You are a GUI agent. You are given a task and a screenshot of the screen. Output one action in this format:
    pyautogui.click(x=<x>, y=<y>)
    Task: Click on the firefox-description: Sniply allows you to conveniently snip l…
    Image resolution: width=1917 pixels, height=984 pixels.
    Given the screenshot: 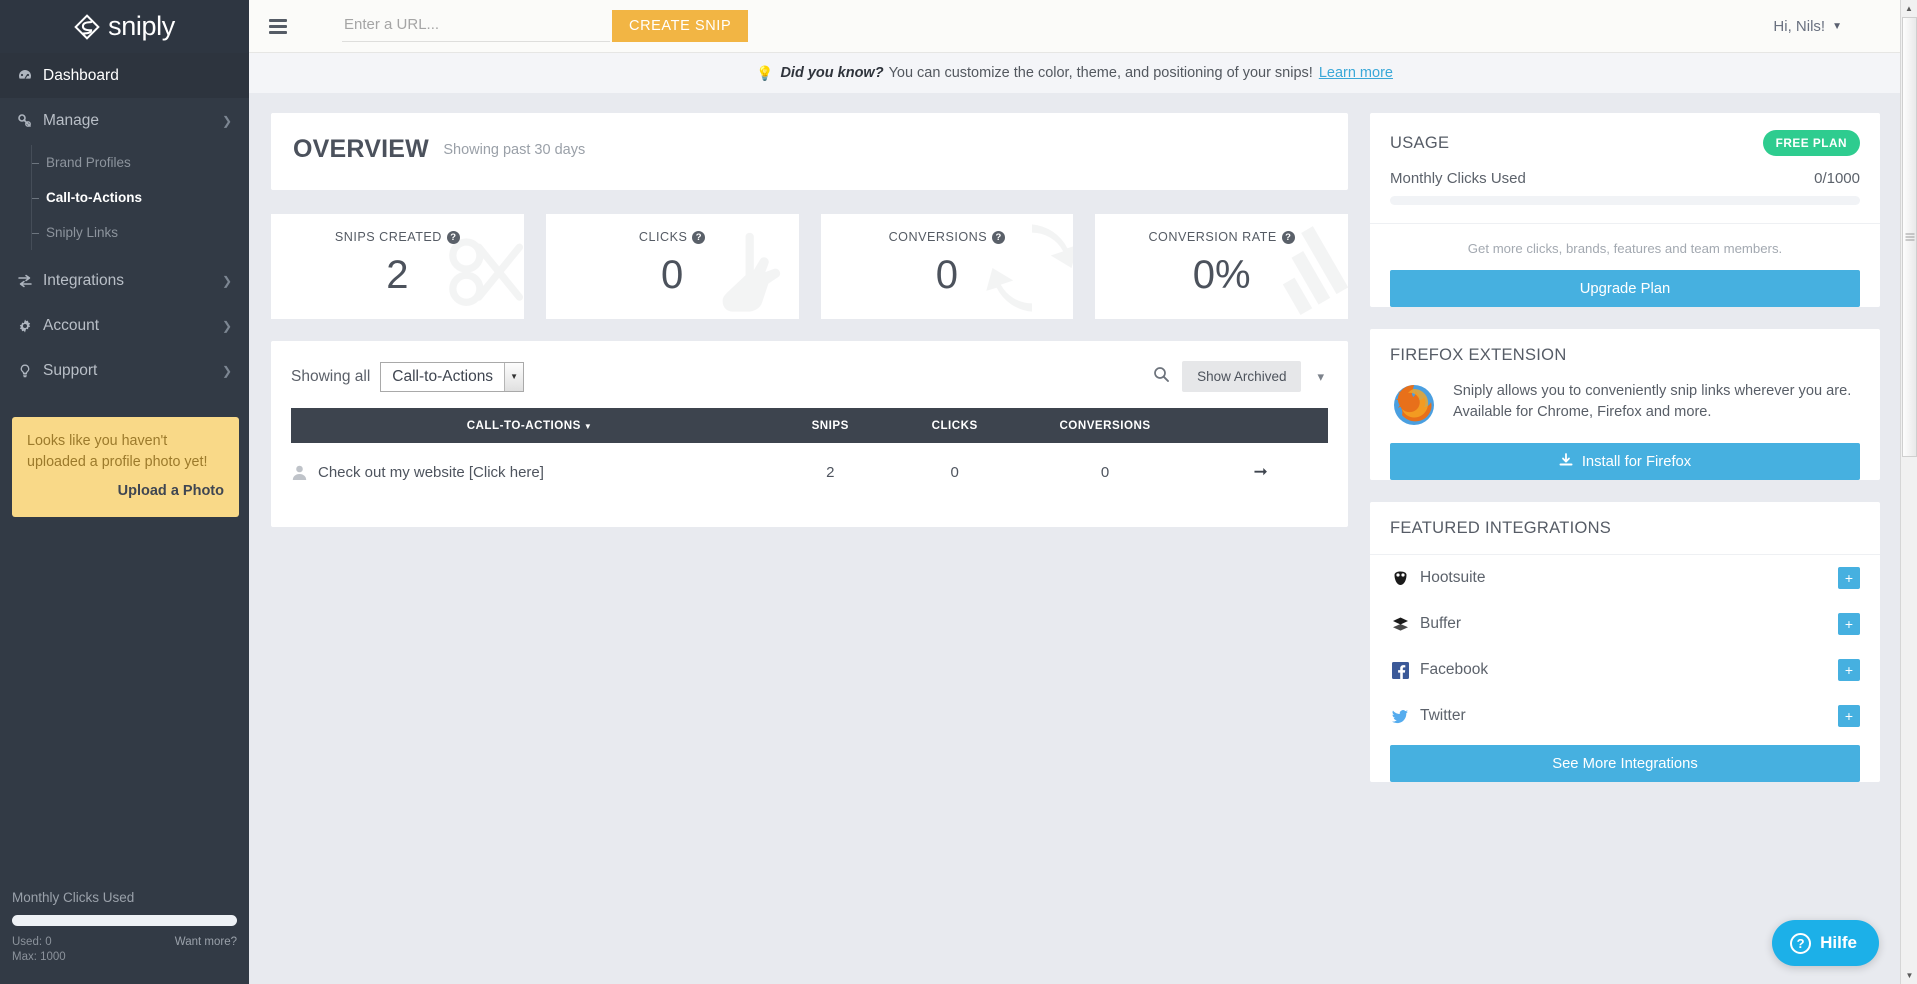 What is the action you would take?
    pyautogui.click(x=1652, y=401)
    